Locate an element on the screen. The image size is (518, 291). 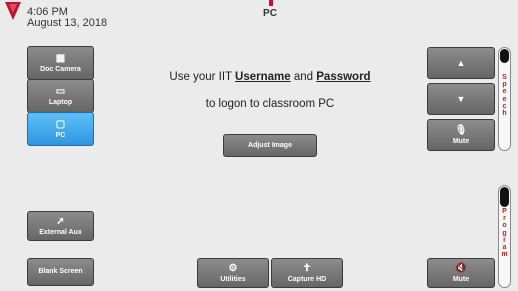
wrench-icon: ✝ is located at coordinates (307, 268).